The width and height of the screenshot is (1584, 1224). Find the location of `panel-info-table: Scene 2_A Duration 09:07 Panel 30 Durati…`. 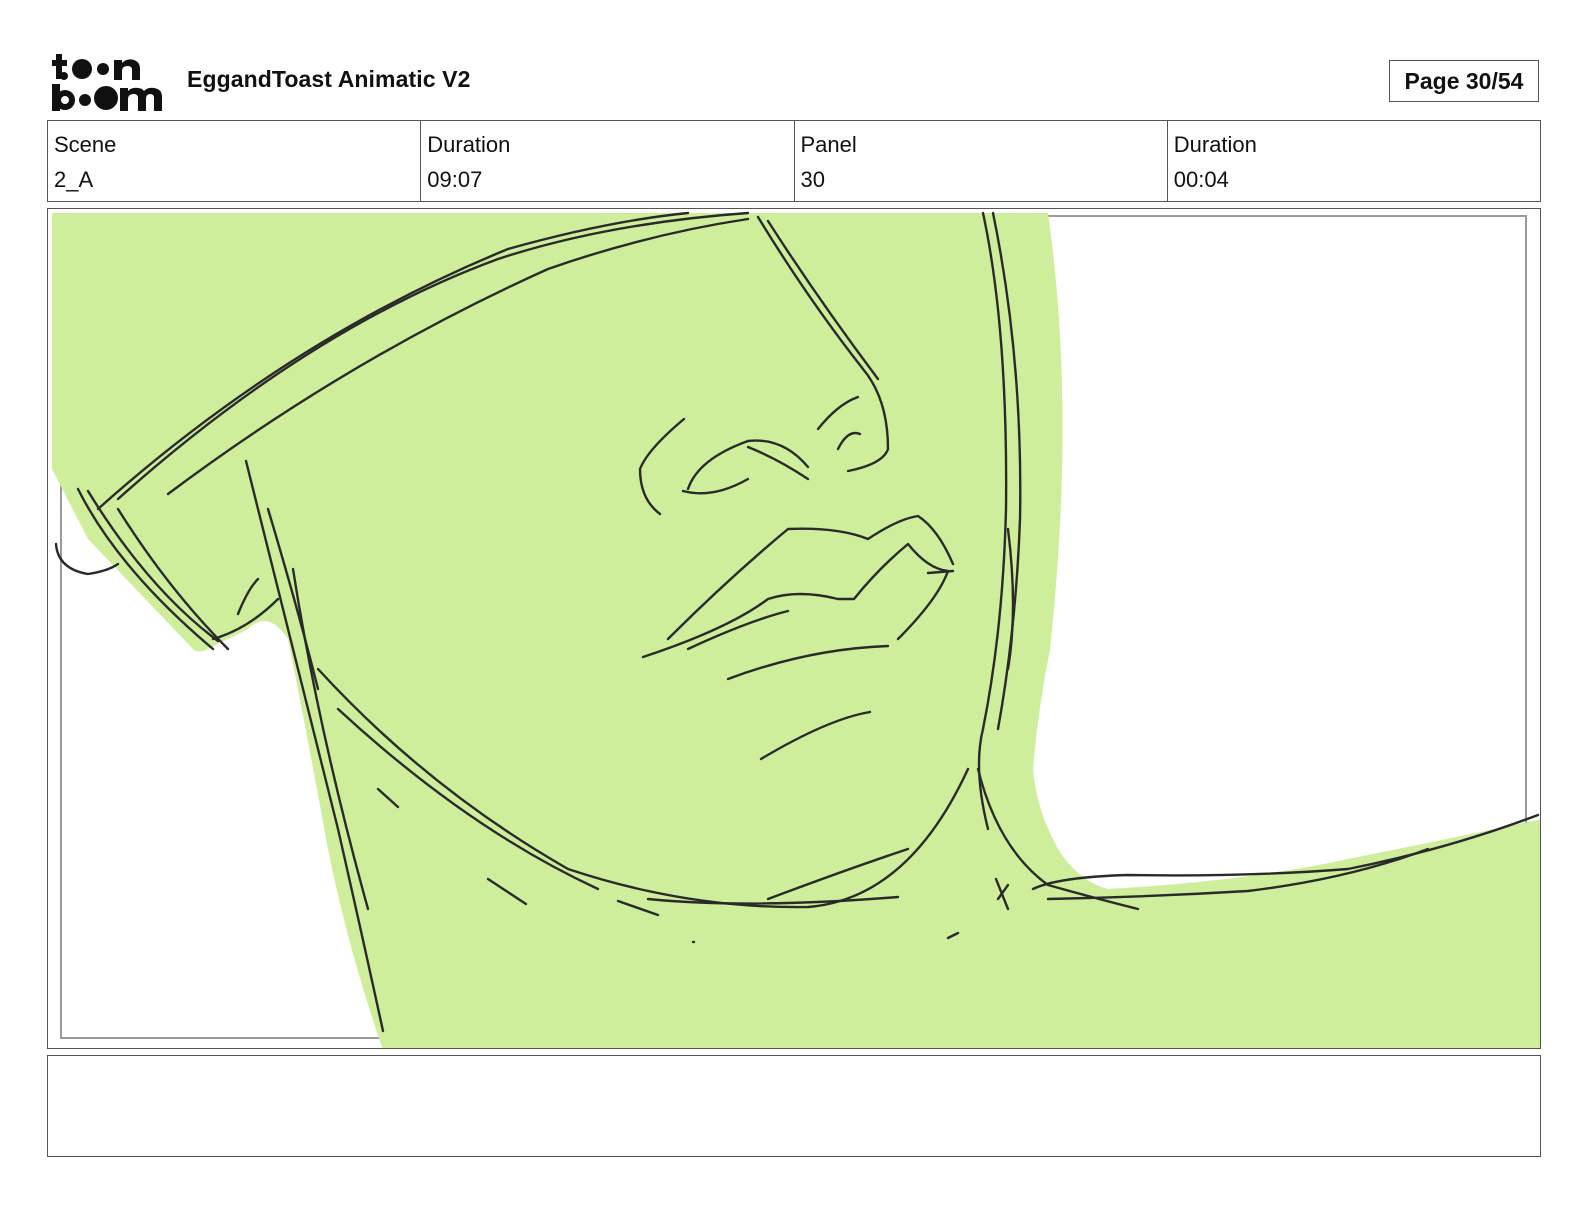

panel-info-table: Scene 2_A Duration 09:07 Panel 30 Durati… is located at coordinates (794, 161).